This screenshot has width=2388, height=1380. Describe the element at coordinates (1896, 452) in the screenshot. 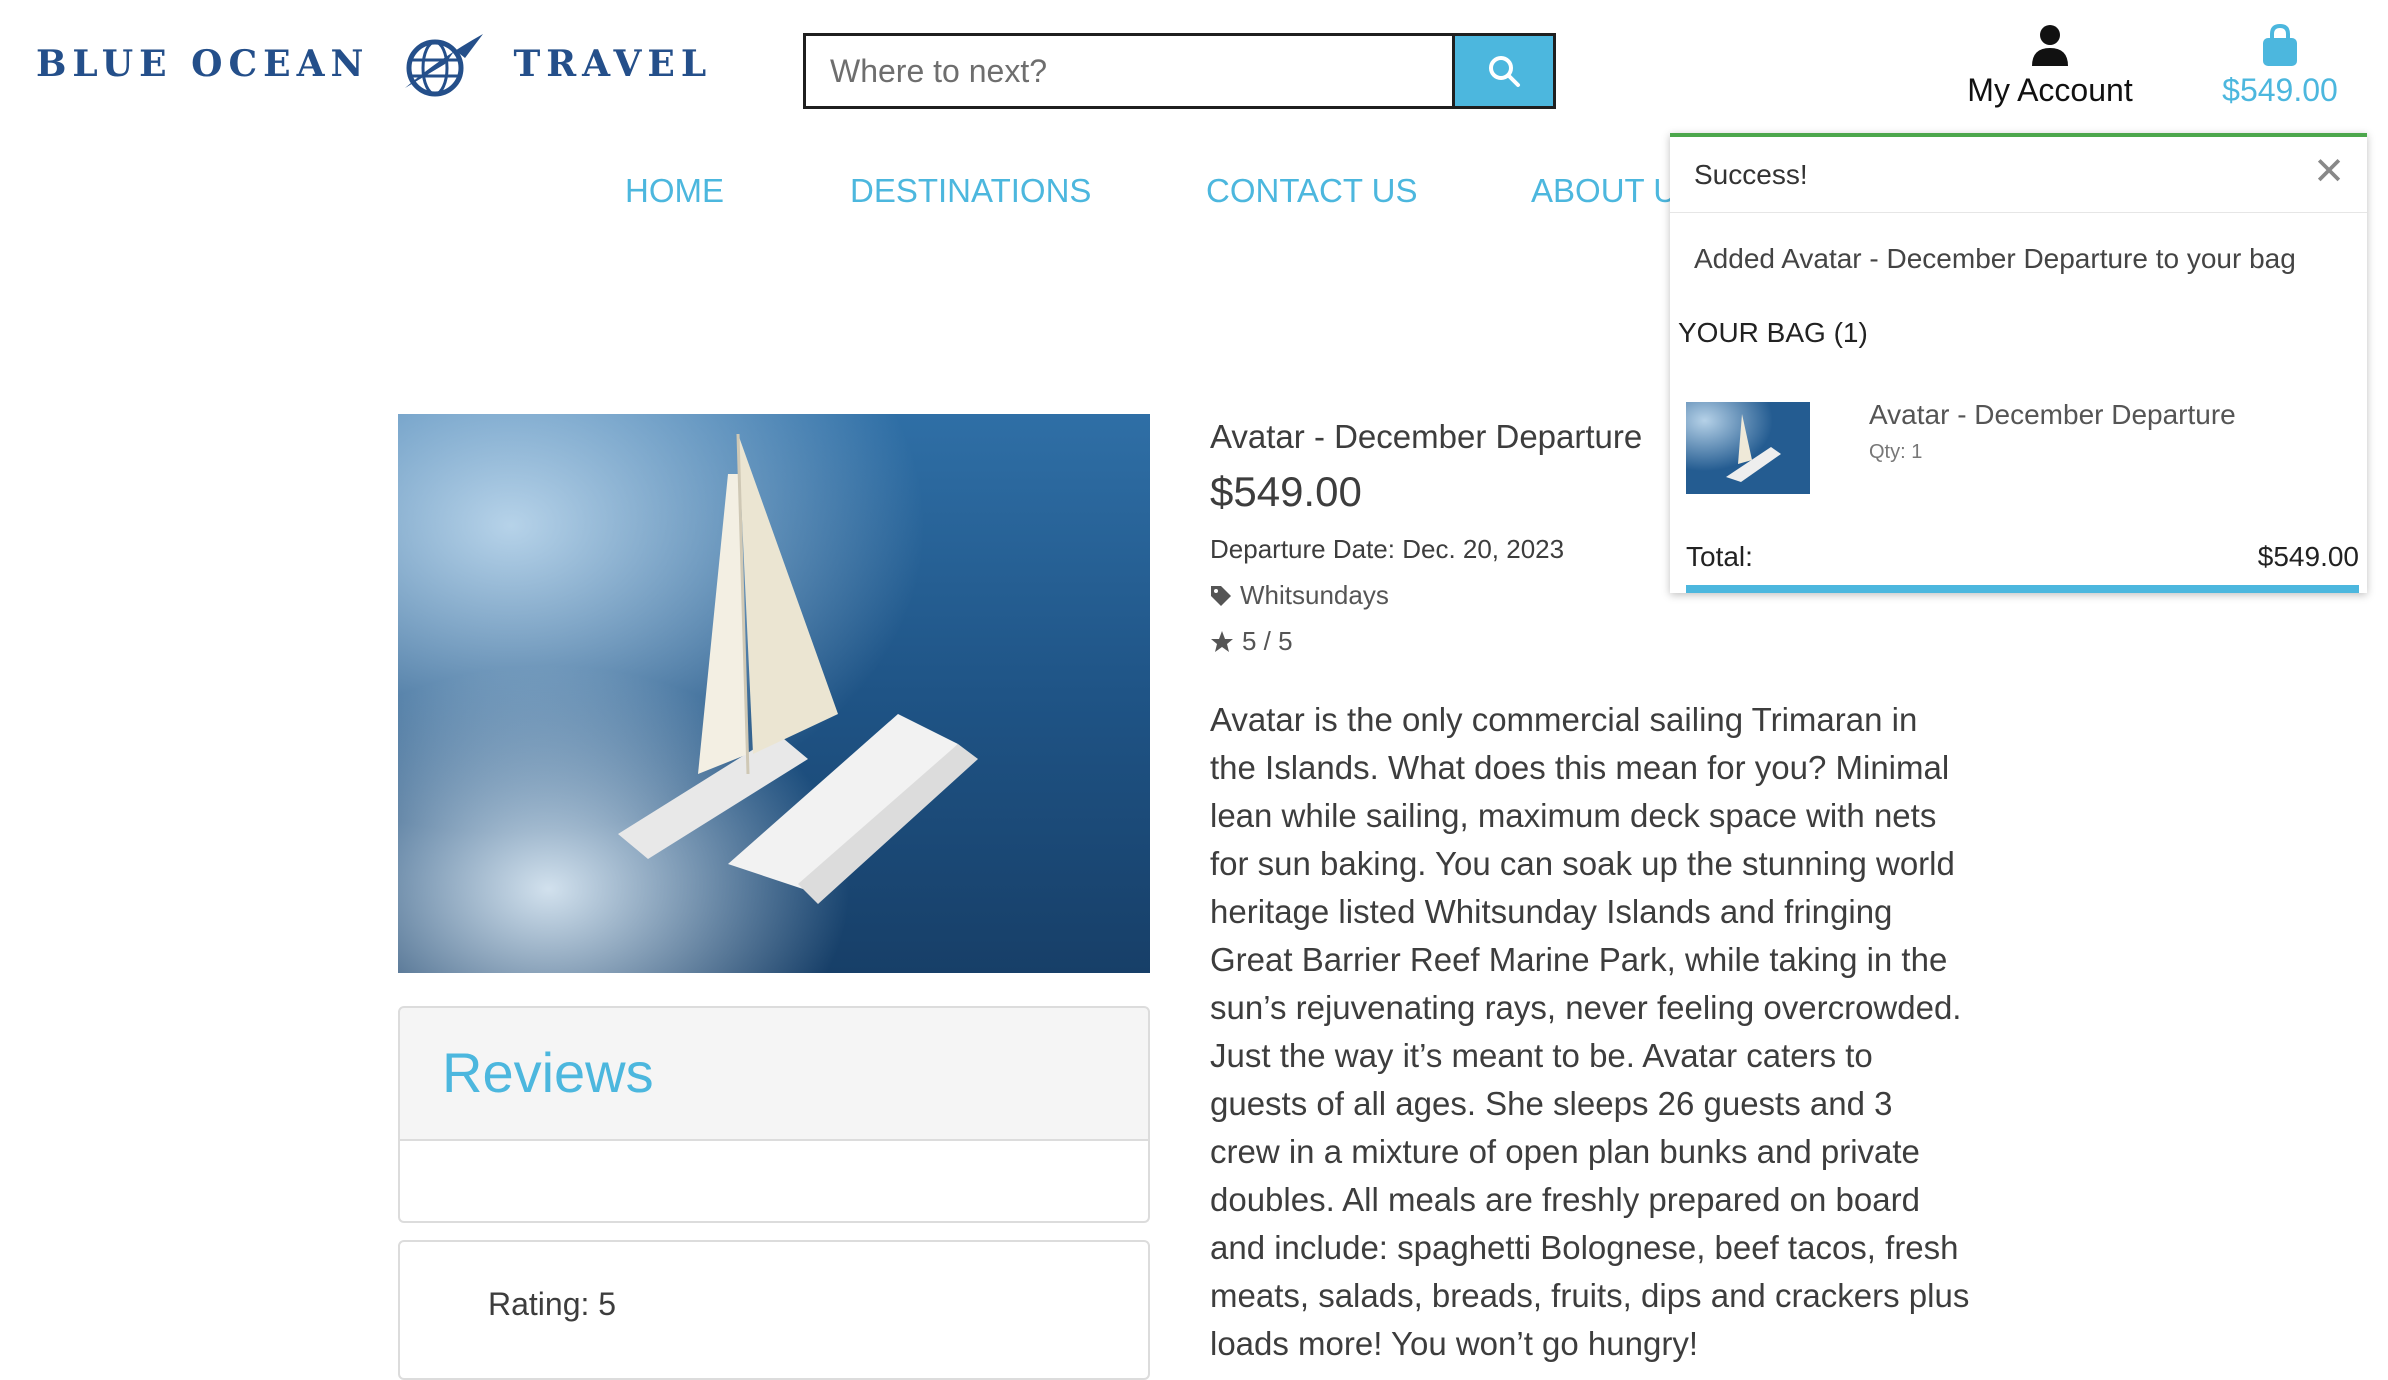

I see `bag-item-qty: Qty: 1` at that location.